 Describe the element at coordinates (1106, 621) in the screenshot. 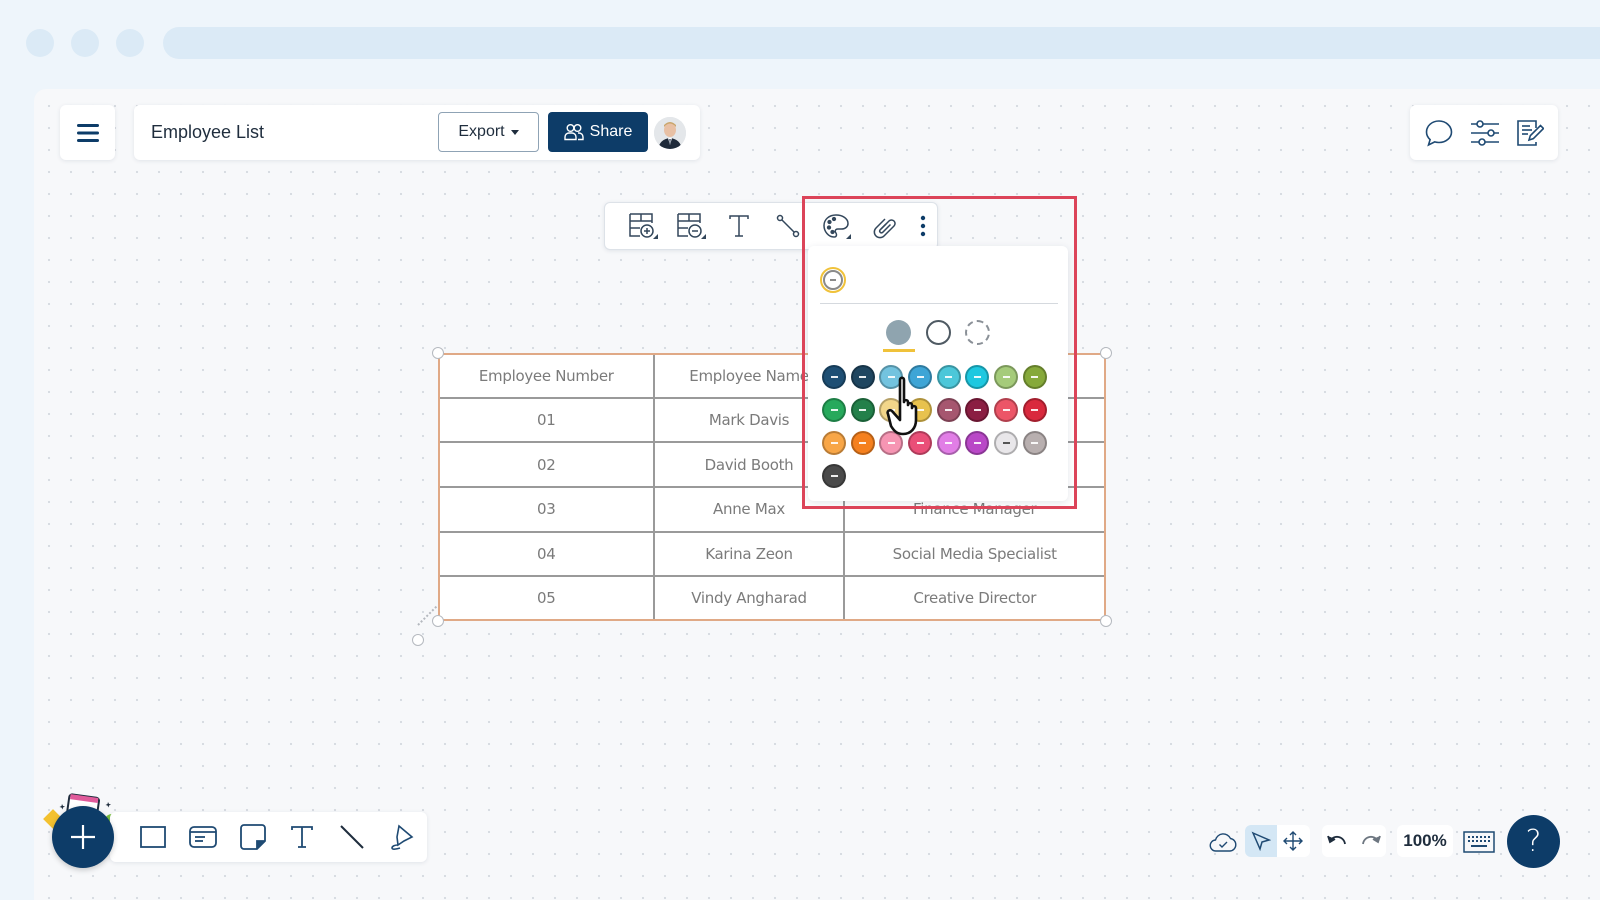

I see `resize-handle-bottom-right` at that location.